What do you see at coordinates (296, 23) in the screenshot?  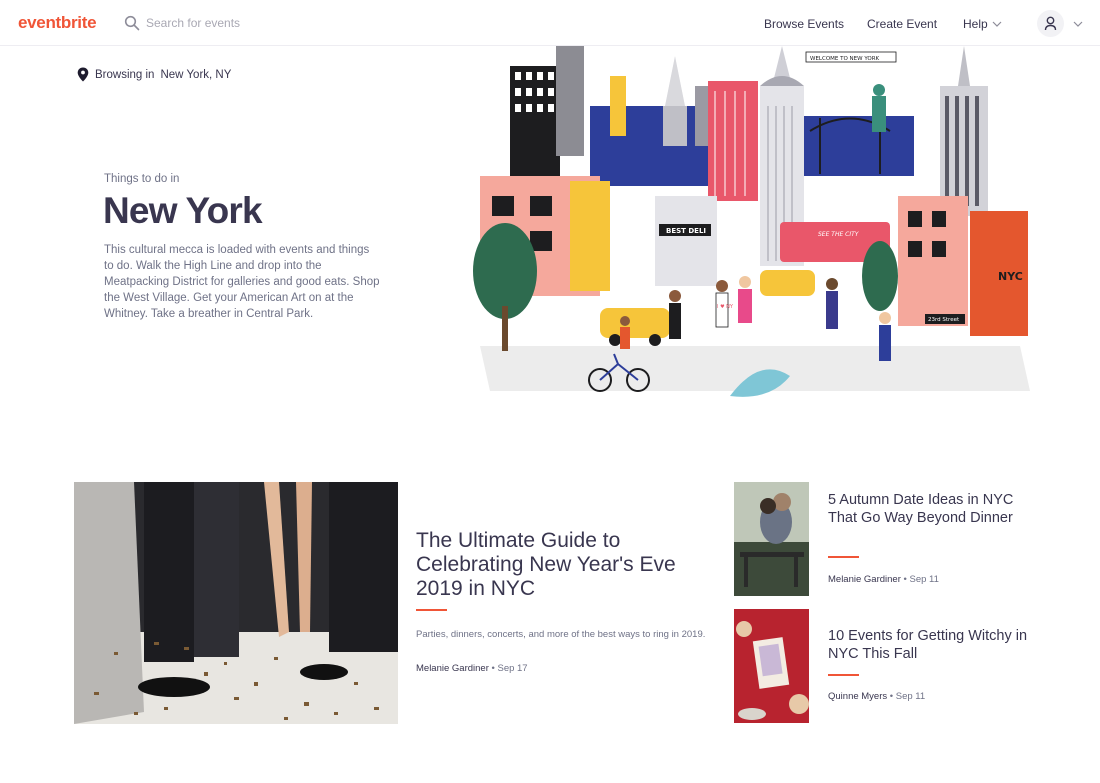 I see `search-input` at bounding box center [296, 23].